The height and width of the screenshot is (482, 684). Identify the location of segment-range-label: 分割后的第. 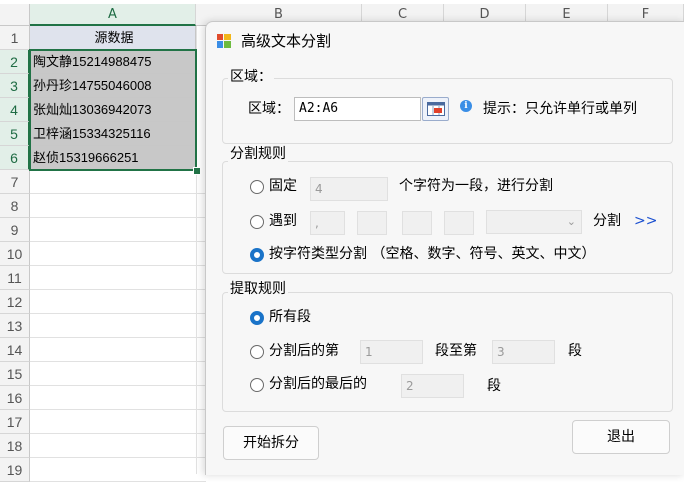
(304, 351).